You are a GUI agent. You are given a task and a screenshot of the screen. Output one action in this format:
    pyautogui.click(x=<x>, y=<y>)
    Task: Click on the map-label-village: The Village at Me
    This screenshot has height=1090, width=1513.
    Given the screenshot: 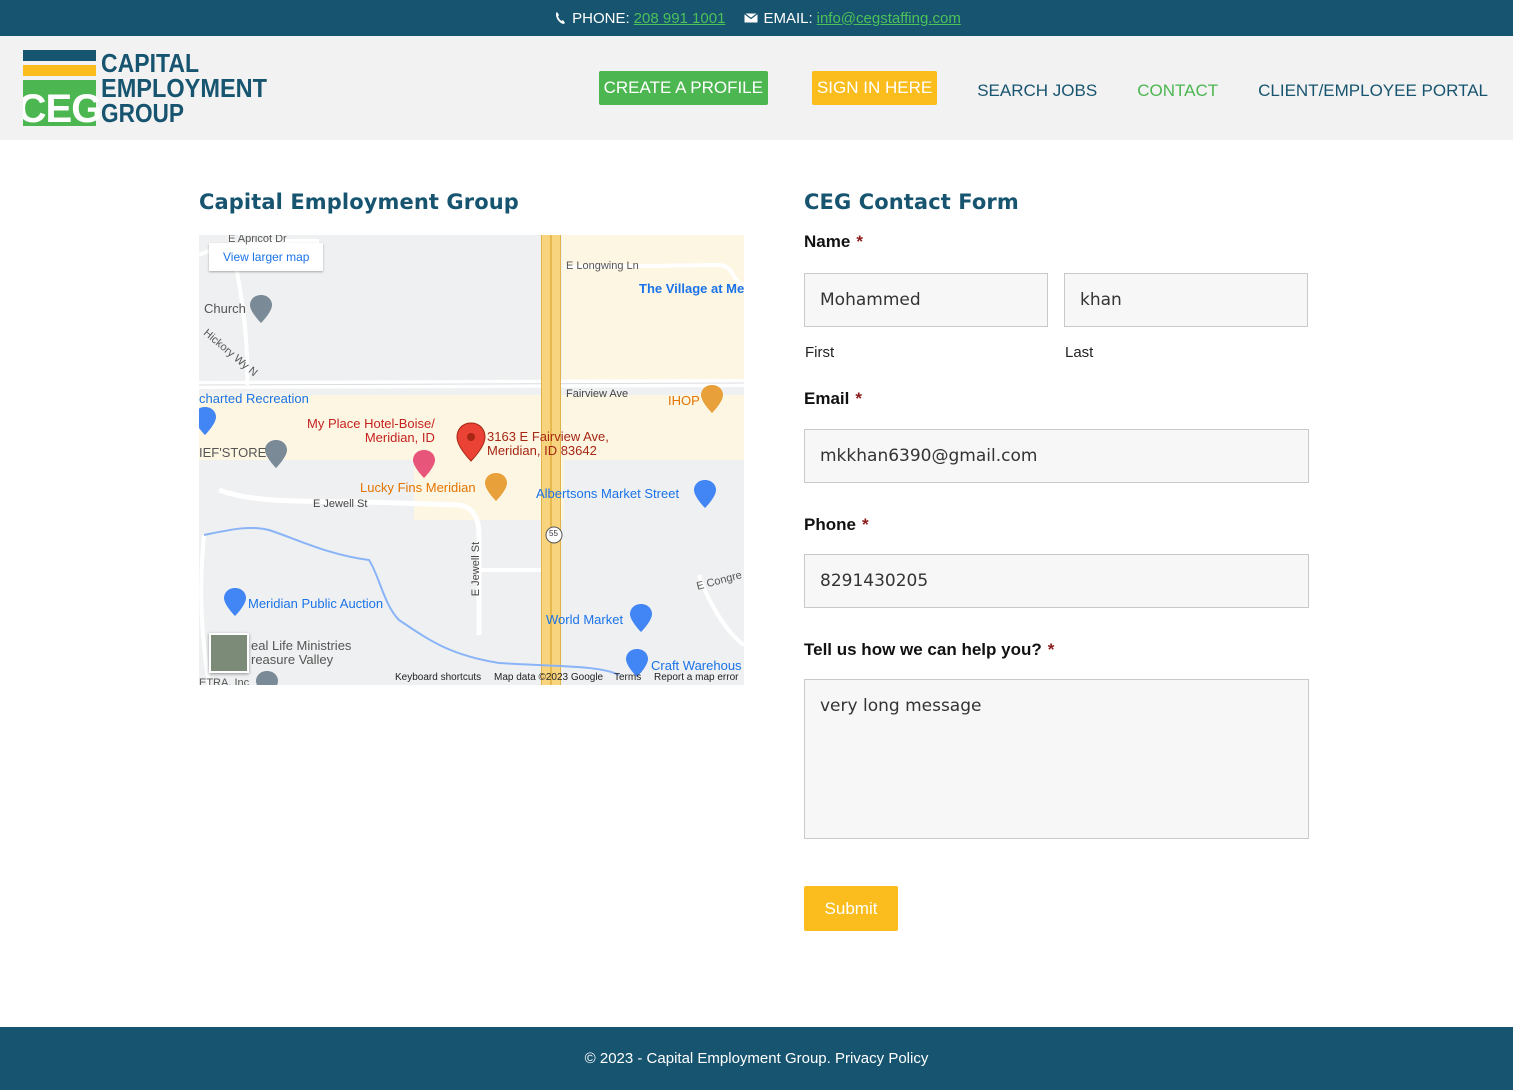 What is the action you would take?
    pyautogui.click(x=691, y=288)
    